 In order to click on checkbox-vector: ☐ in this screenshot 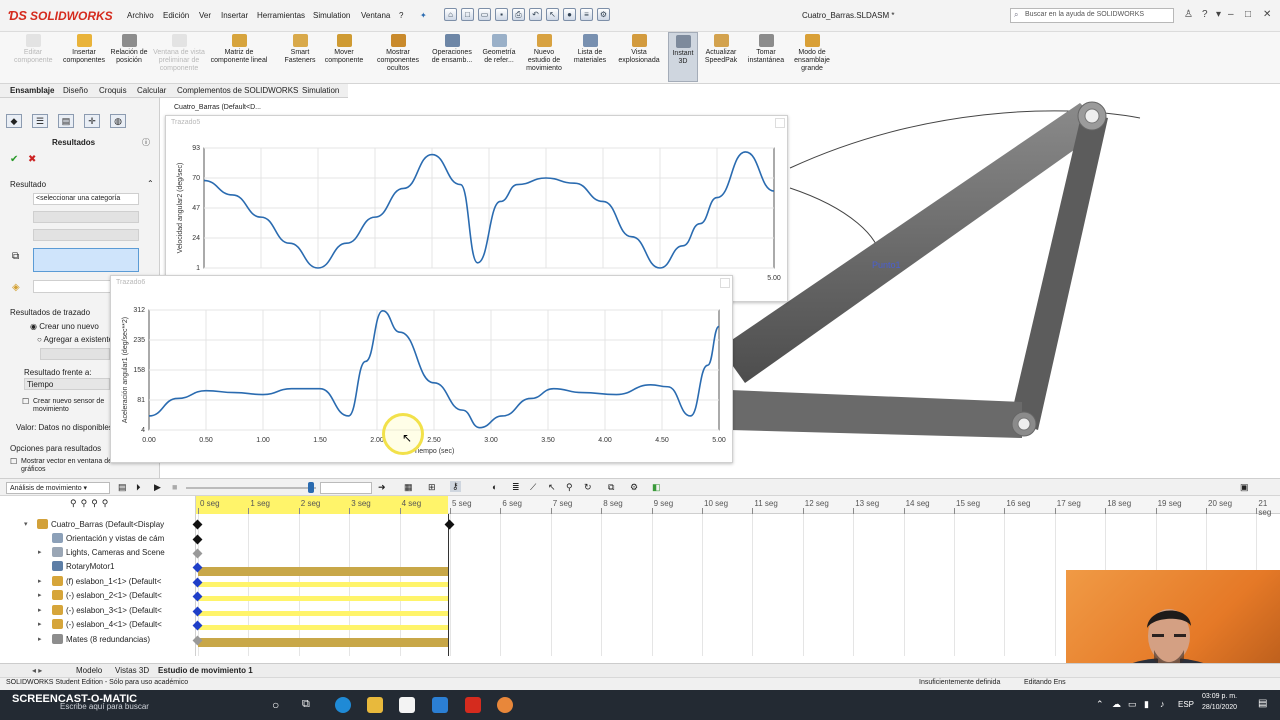, I will do `click(13, 461)`.